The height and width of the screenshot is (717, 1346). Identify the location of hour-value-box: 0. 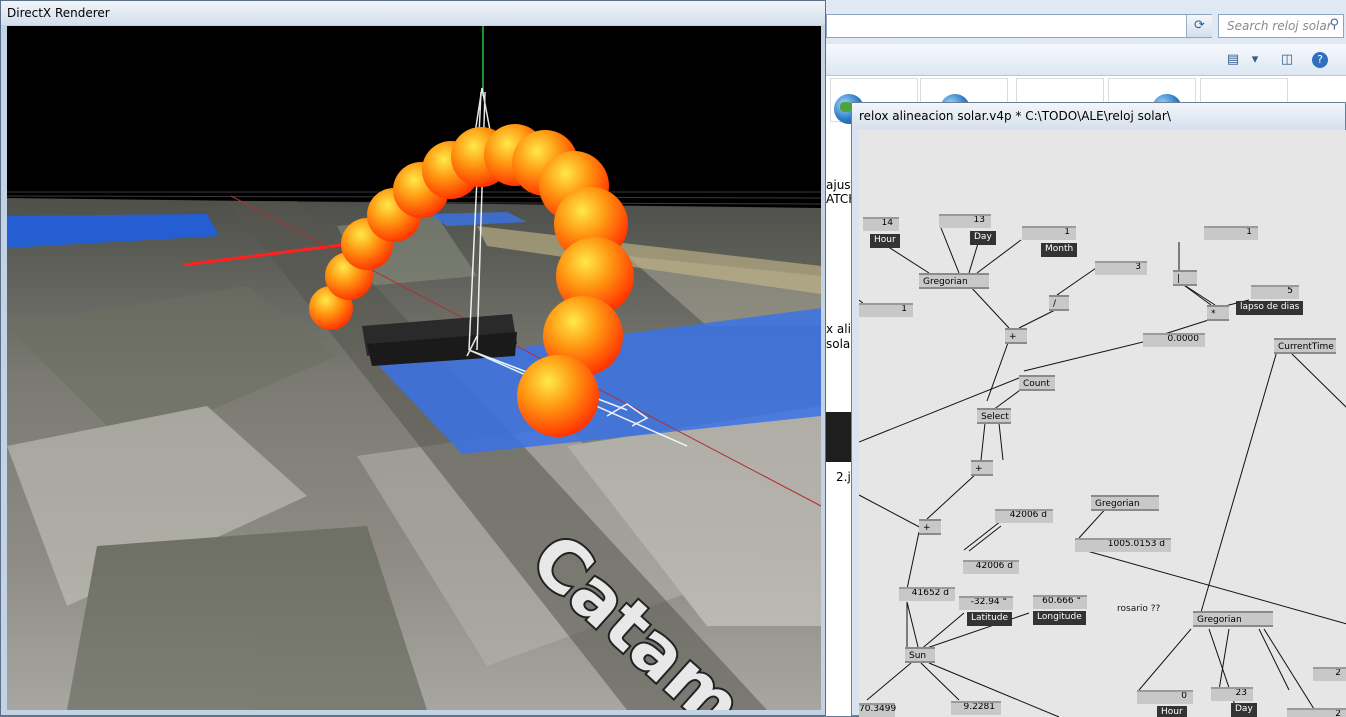
(1165, 697).